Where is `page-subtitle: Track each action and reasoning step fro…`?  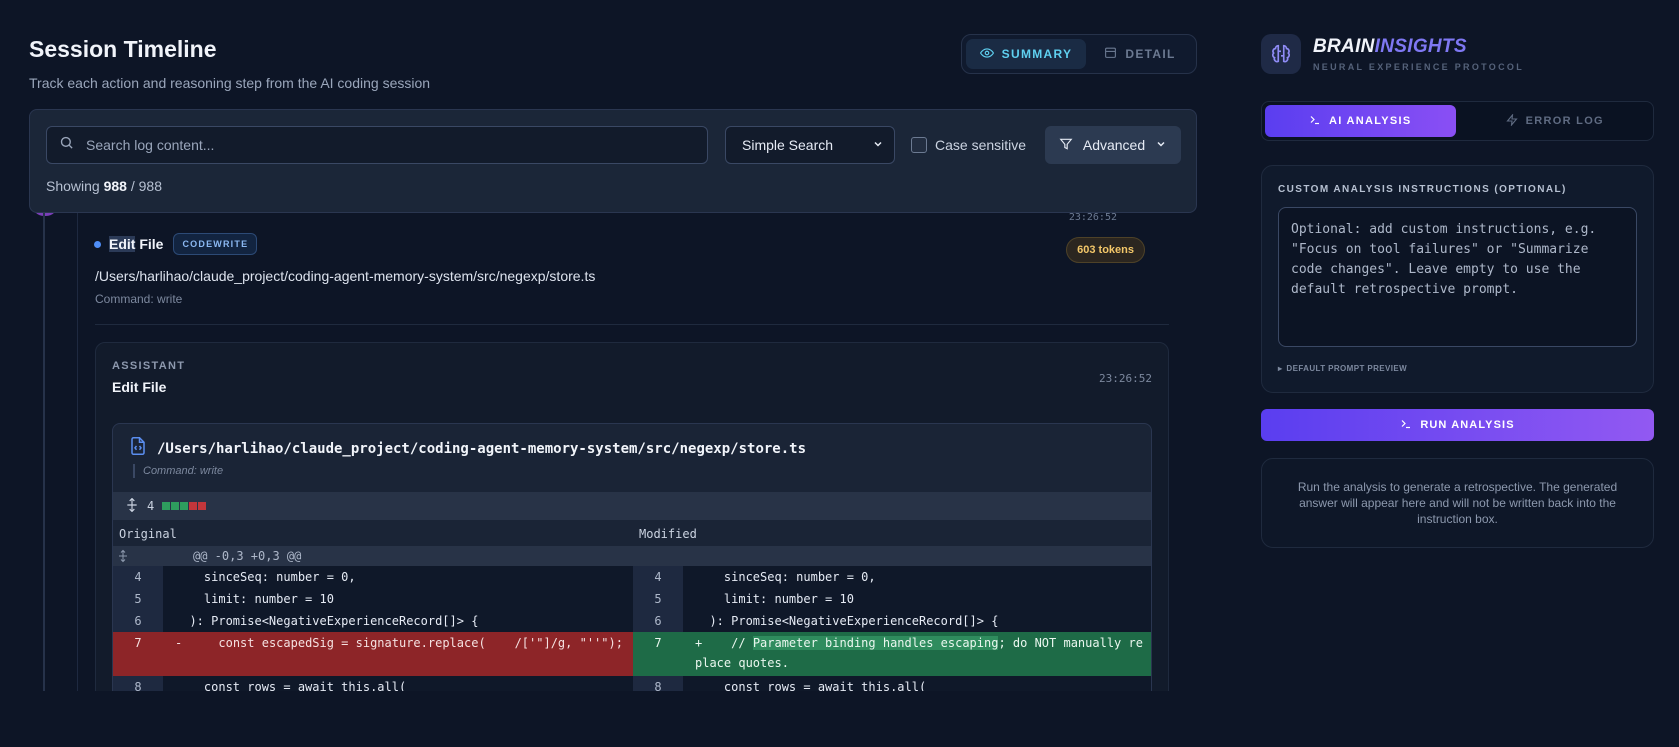
page-subtitle: Track each action and reasoning step fro… is located at coordinates (230, 83).